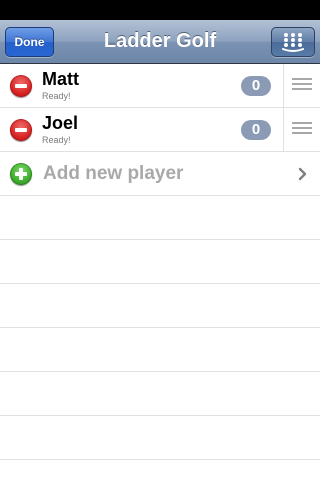 The image size is (320, 480). I want to click on grid-dots-icon, so click(293, 42).